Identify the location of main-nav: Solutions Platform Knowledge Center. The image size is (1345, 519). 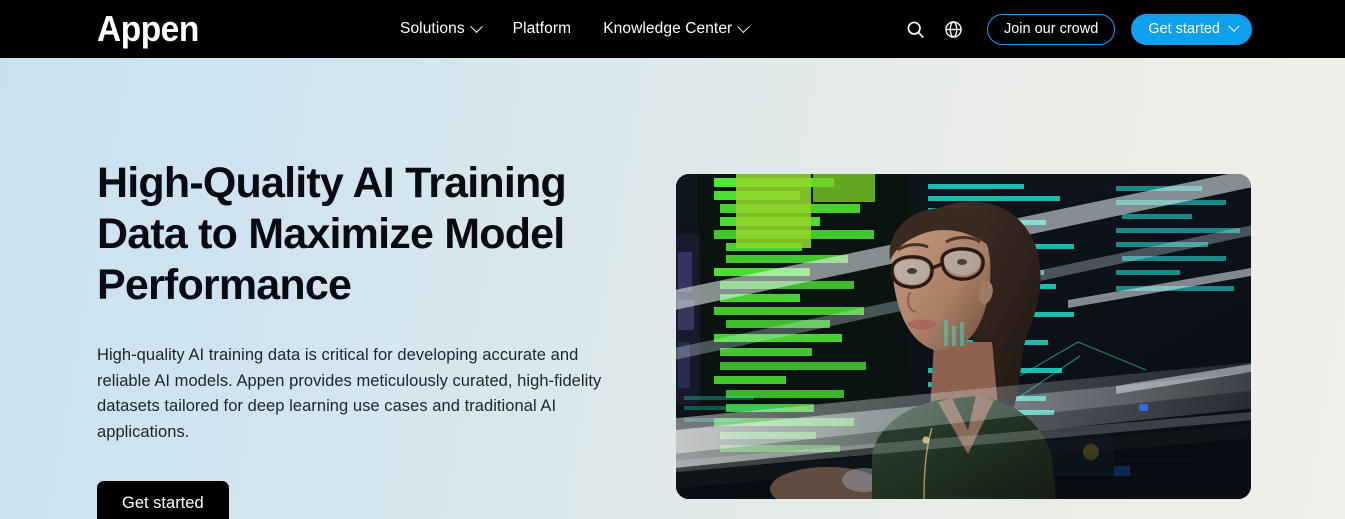
(575, 29).